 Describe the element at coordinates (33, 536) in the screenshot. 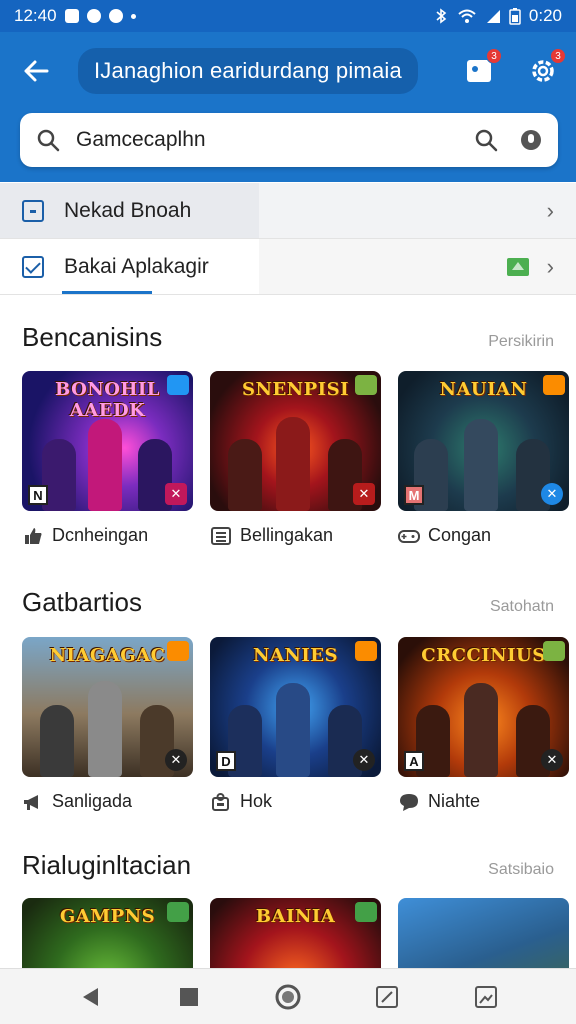

I see `thumbs-up-icon` at that location.